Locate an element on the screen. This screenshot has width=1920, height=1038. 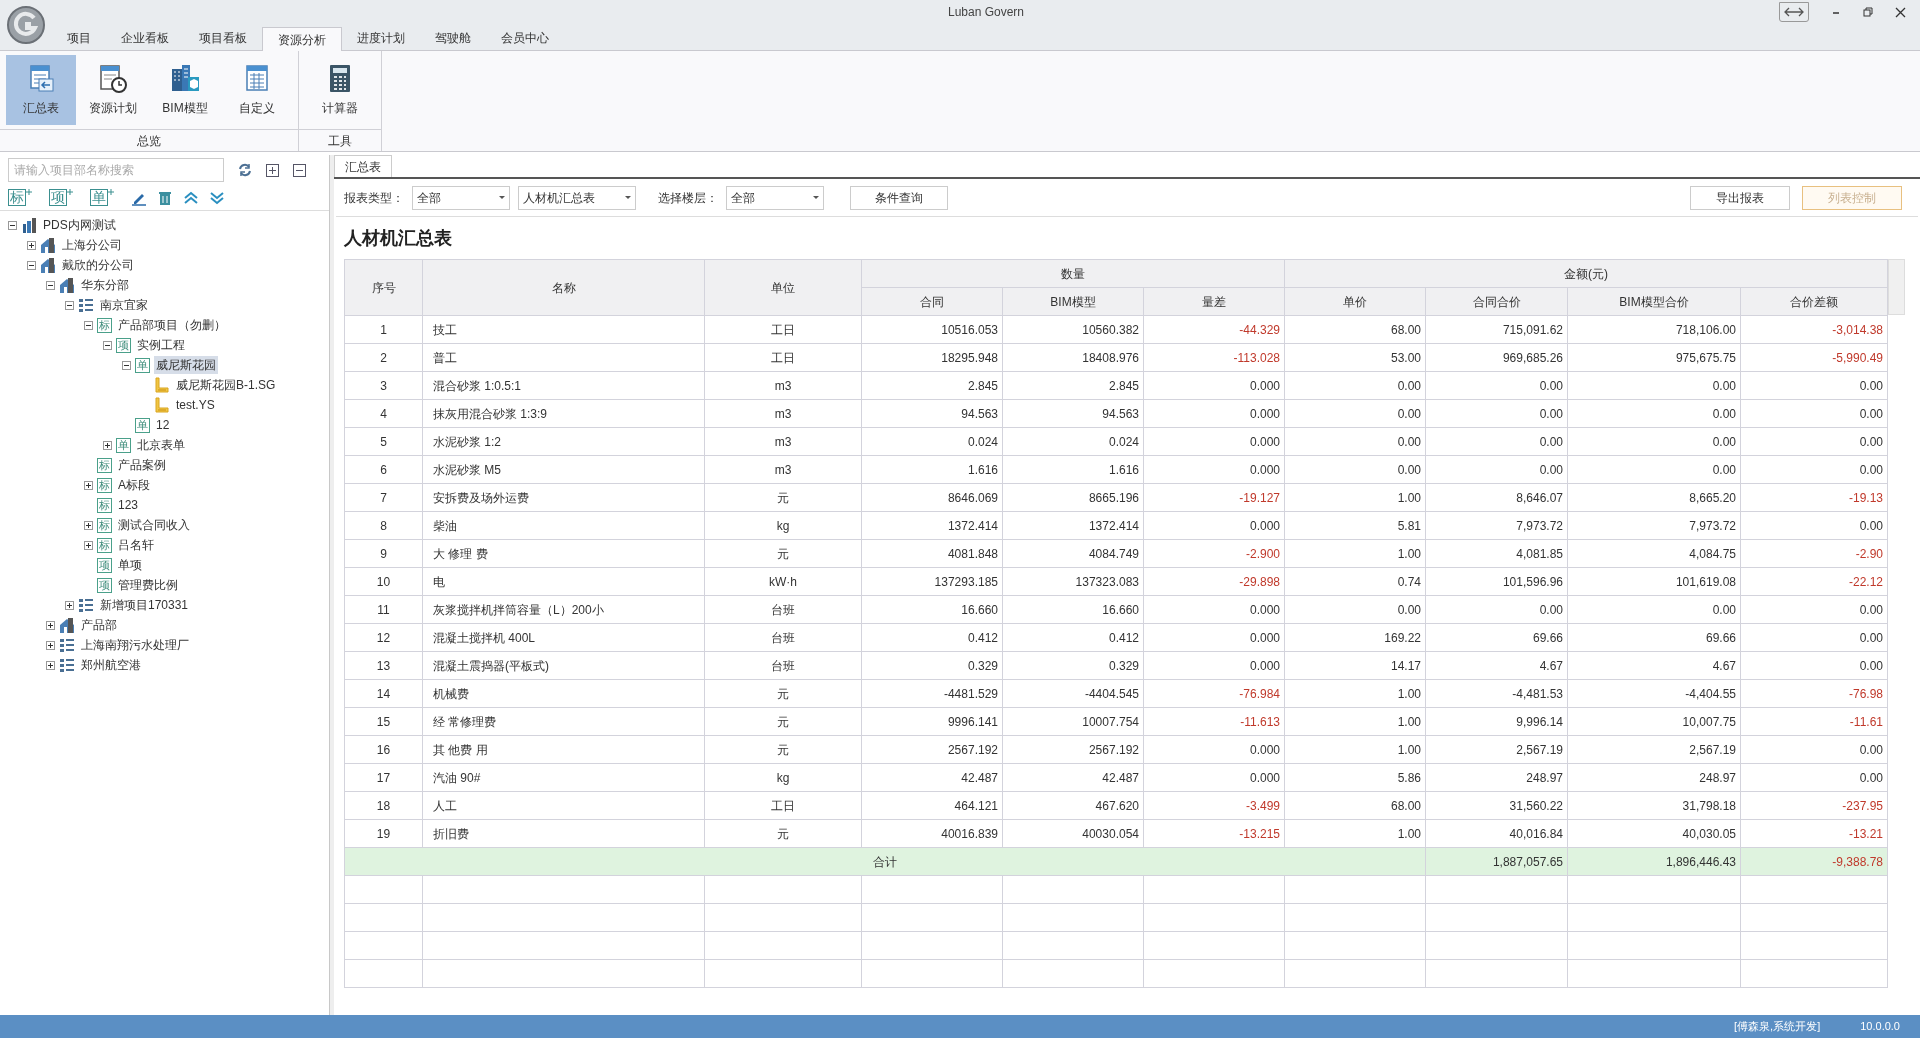
search-field: 请输入项目部名称搜索 is located at coordinates (116, 170).